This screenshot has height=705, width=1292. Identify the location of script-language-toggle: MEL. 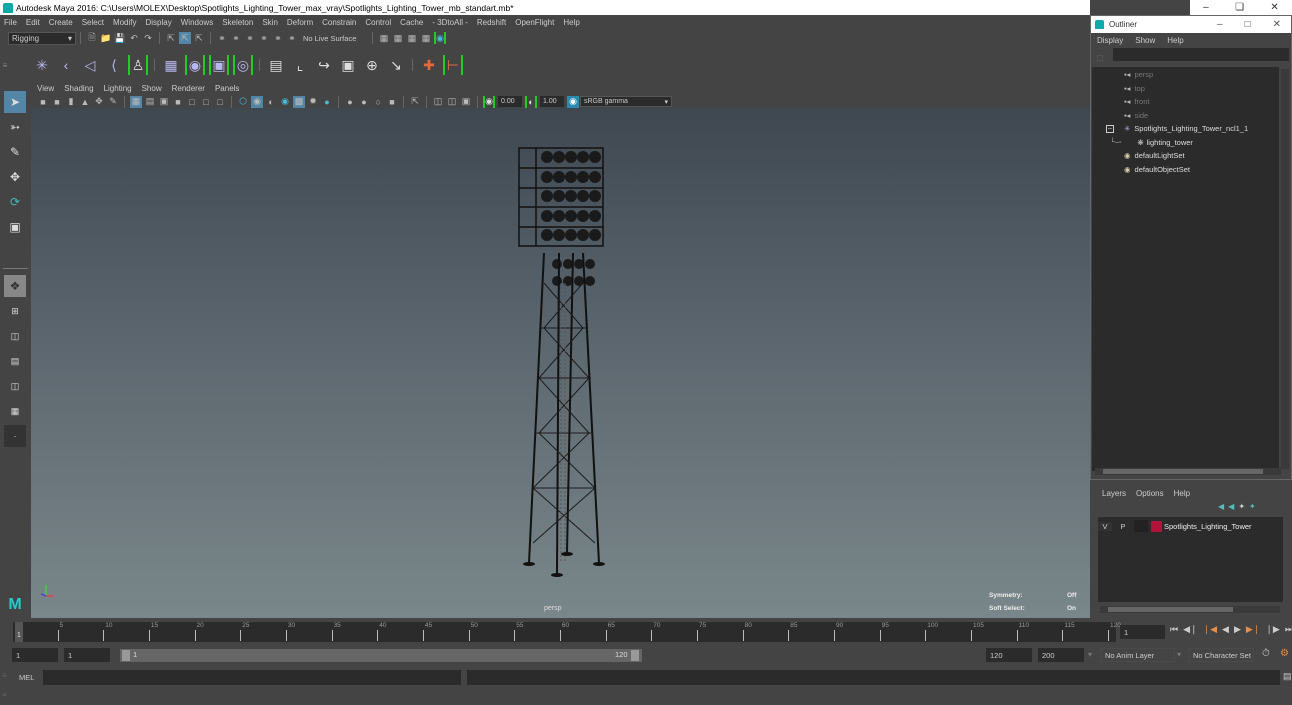
(26, 677).